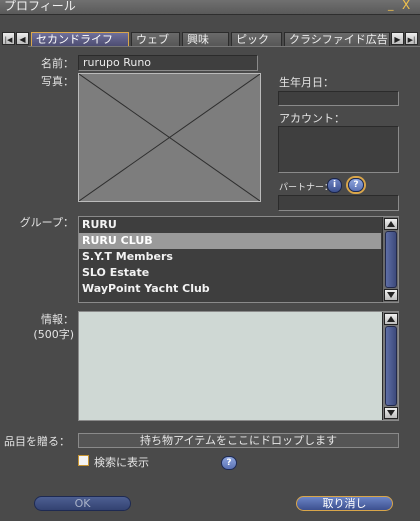  What do you see at coordinates (210, 7) in the screenshot?
I see `title-bar: プロフィール _ X` at bounding box center [210, 7].